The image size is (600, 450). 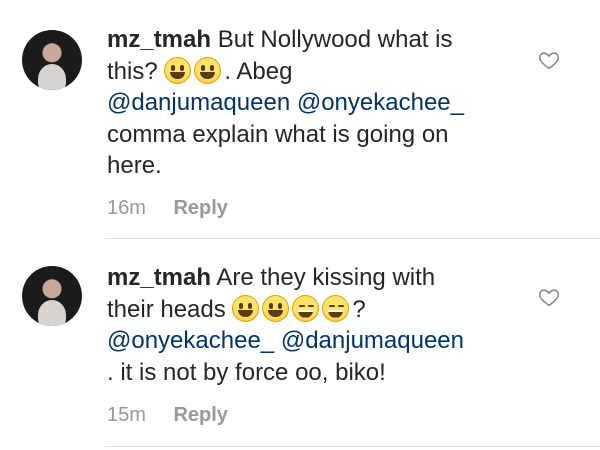 What do you see at coordinates (134, 165) in the screenshot?
I see `comment-text: here.` at bounding box center [134, 165].